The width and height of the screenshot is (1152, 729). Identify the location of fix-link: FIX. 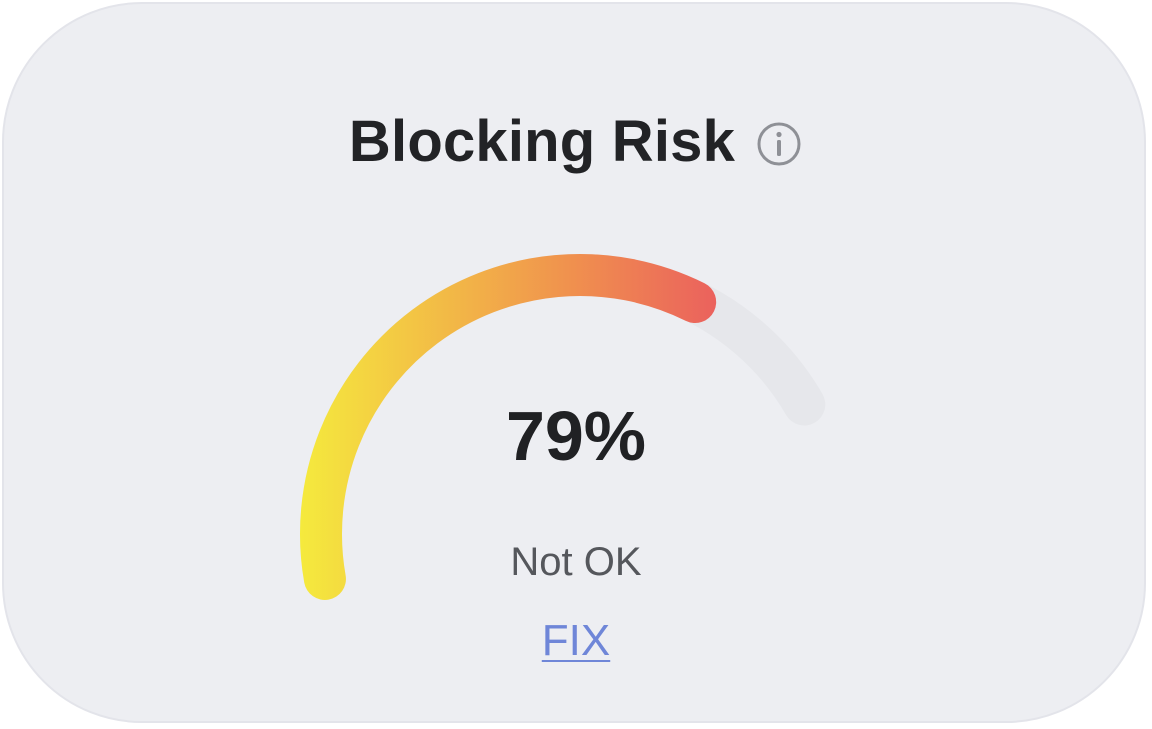
(576, 640).